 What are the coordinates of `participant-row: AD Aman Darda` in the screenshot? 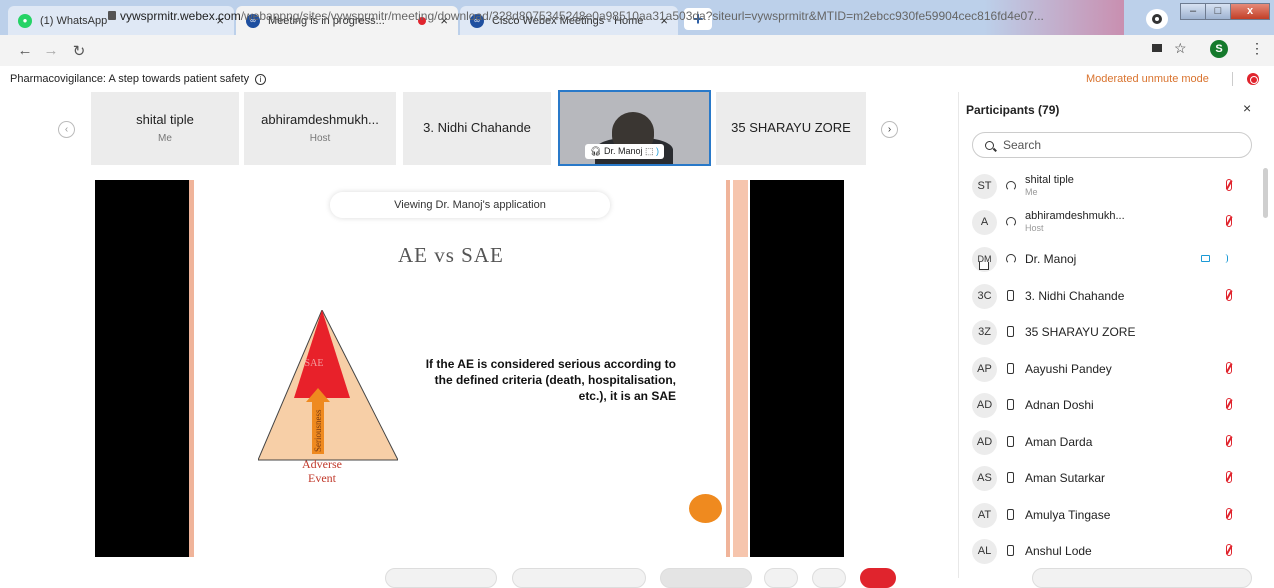 It's located at (1112, 442).